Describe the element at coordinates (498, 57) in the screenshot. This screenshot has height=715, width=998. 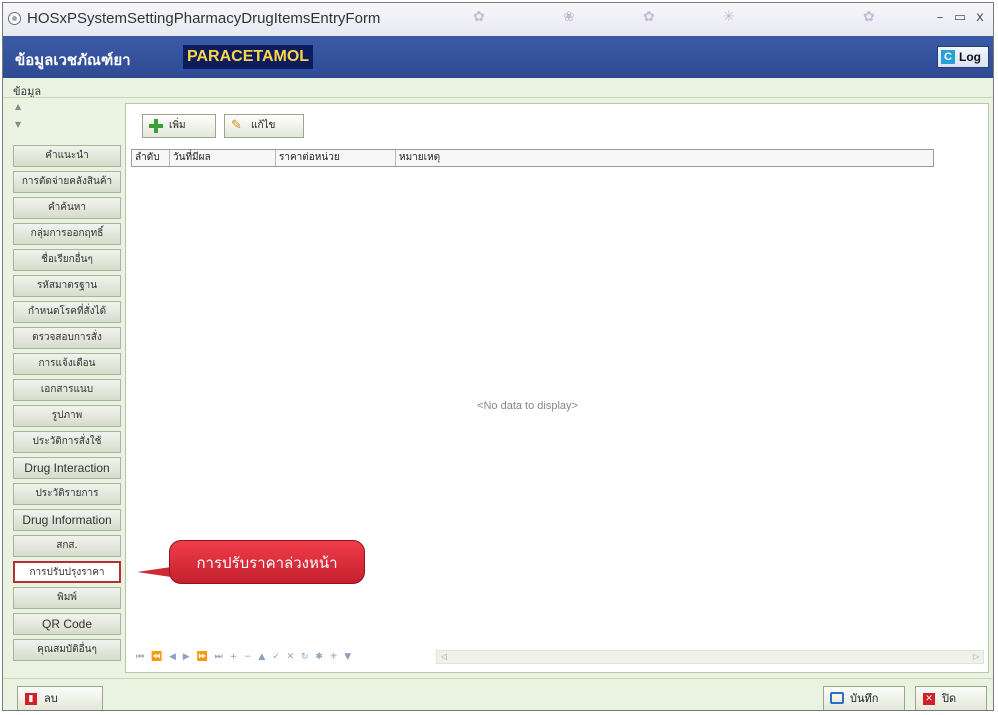
I see `form-header: ข้อมูลเวชภัณฑ์ยา PARACETAMOL C Log` at that location.